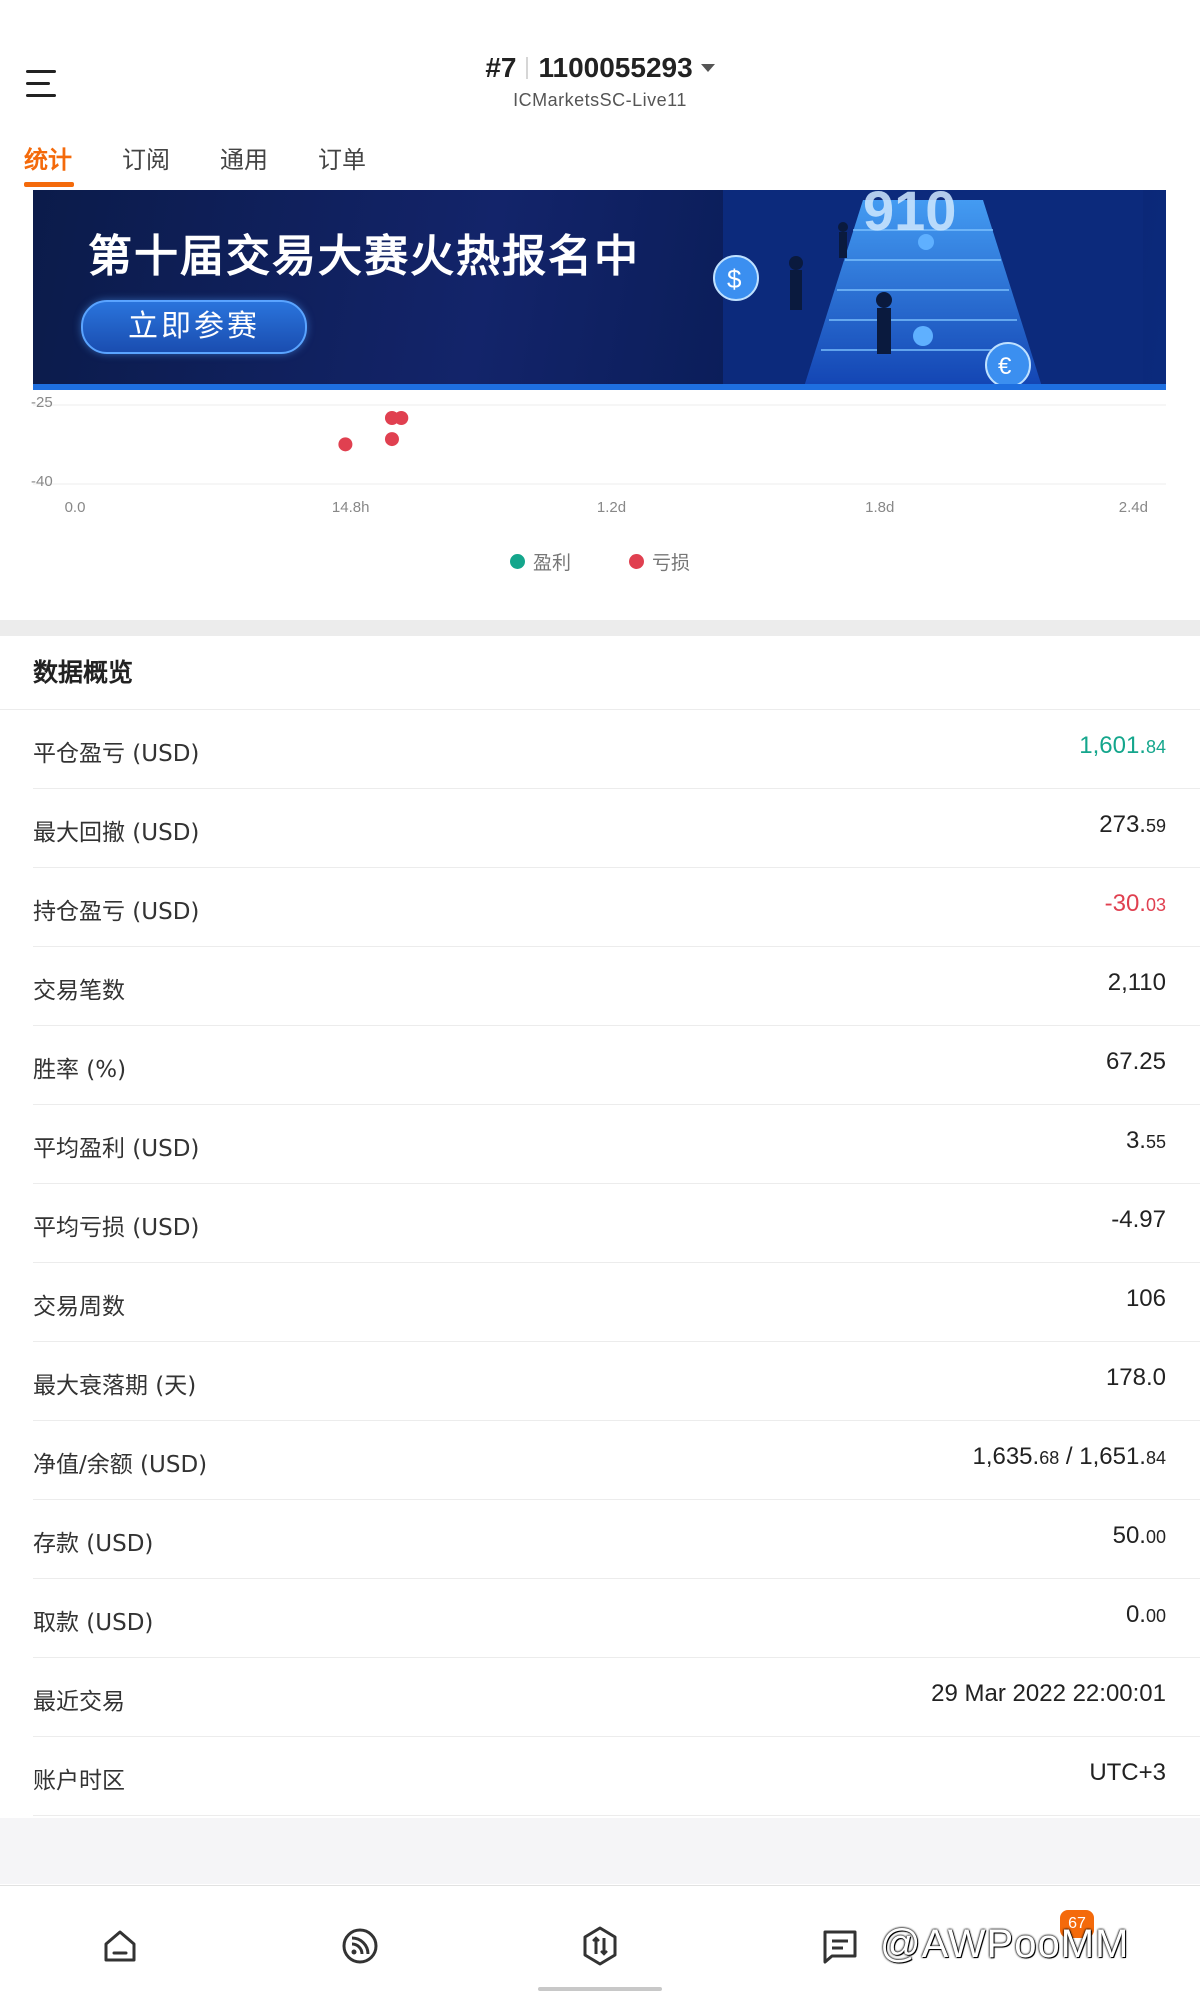 This screenshot has height=2001, width=1200. I want to click on stat-value-int: 2,110, so click(1136, 982).